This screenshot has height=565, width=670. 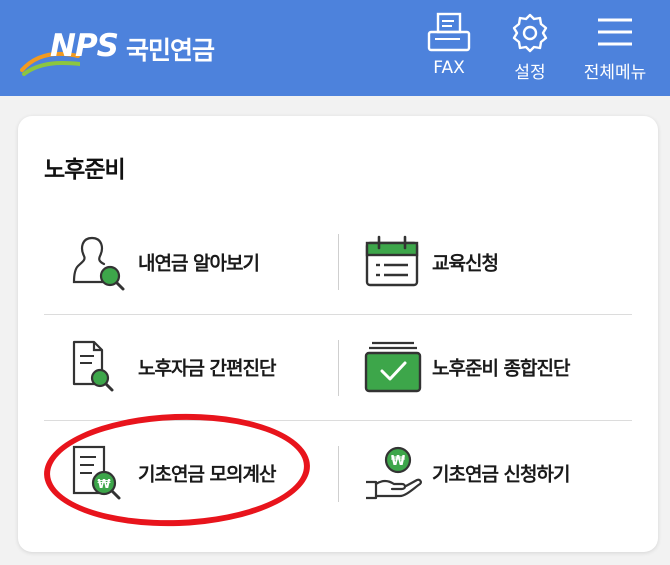 I want to click on fax-icon, so click(x=449, y=32).